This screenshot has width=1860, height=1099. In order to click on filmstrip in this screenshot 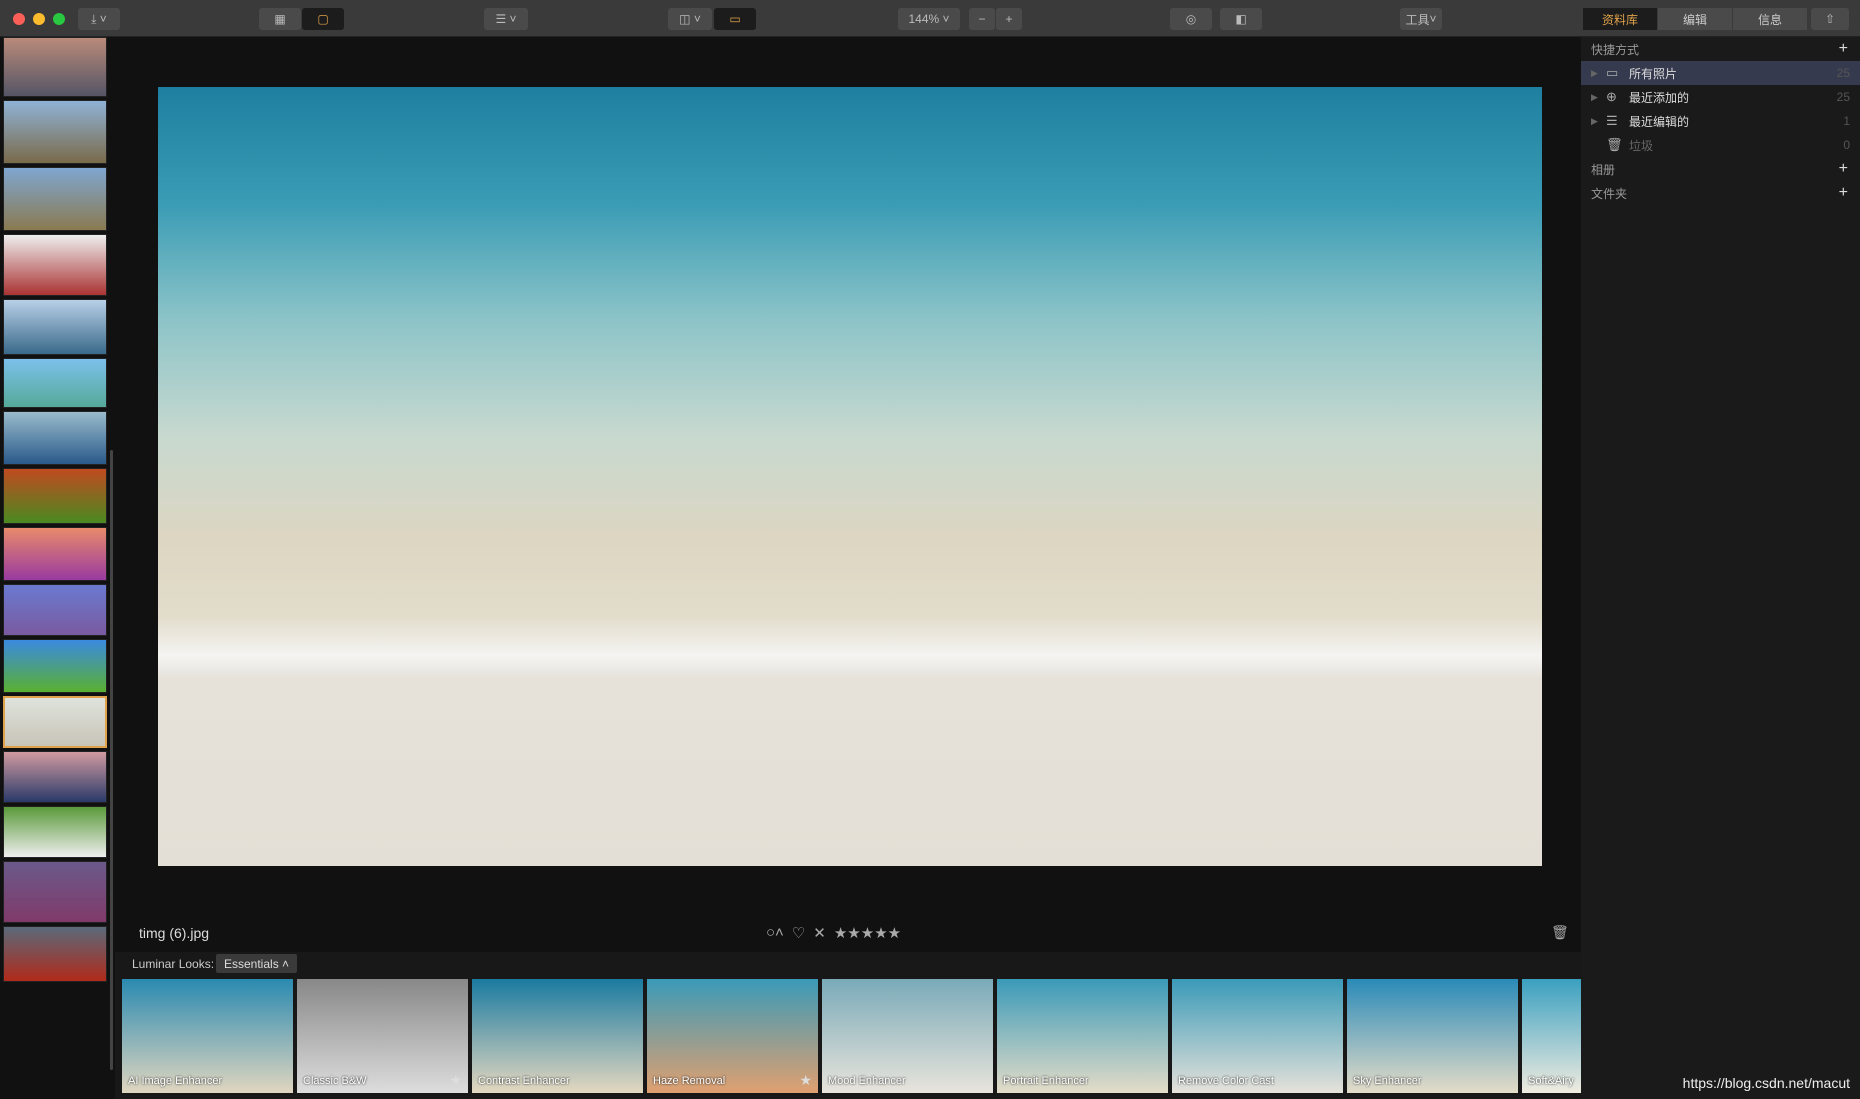, I will do `click(54, 568)`.